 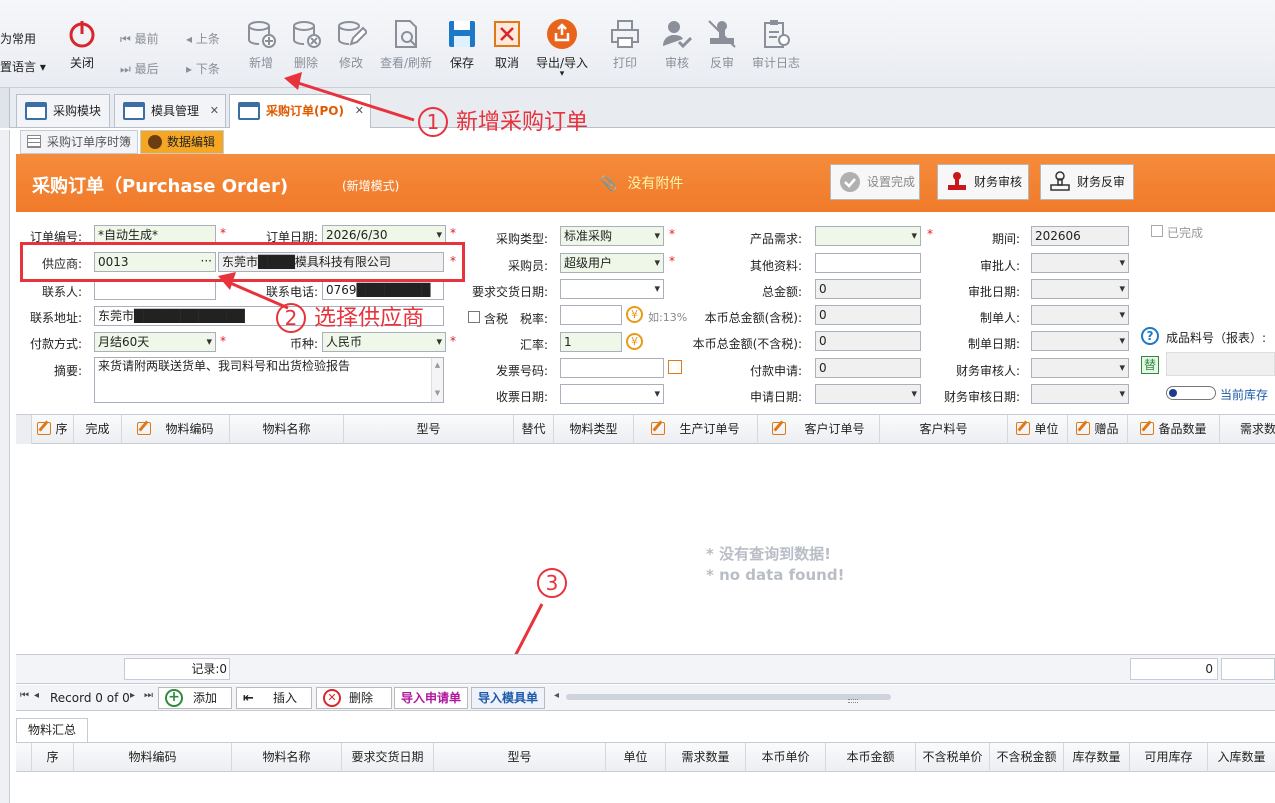 I want to click on apply-date-picker, so click(x=868, y=394).